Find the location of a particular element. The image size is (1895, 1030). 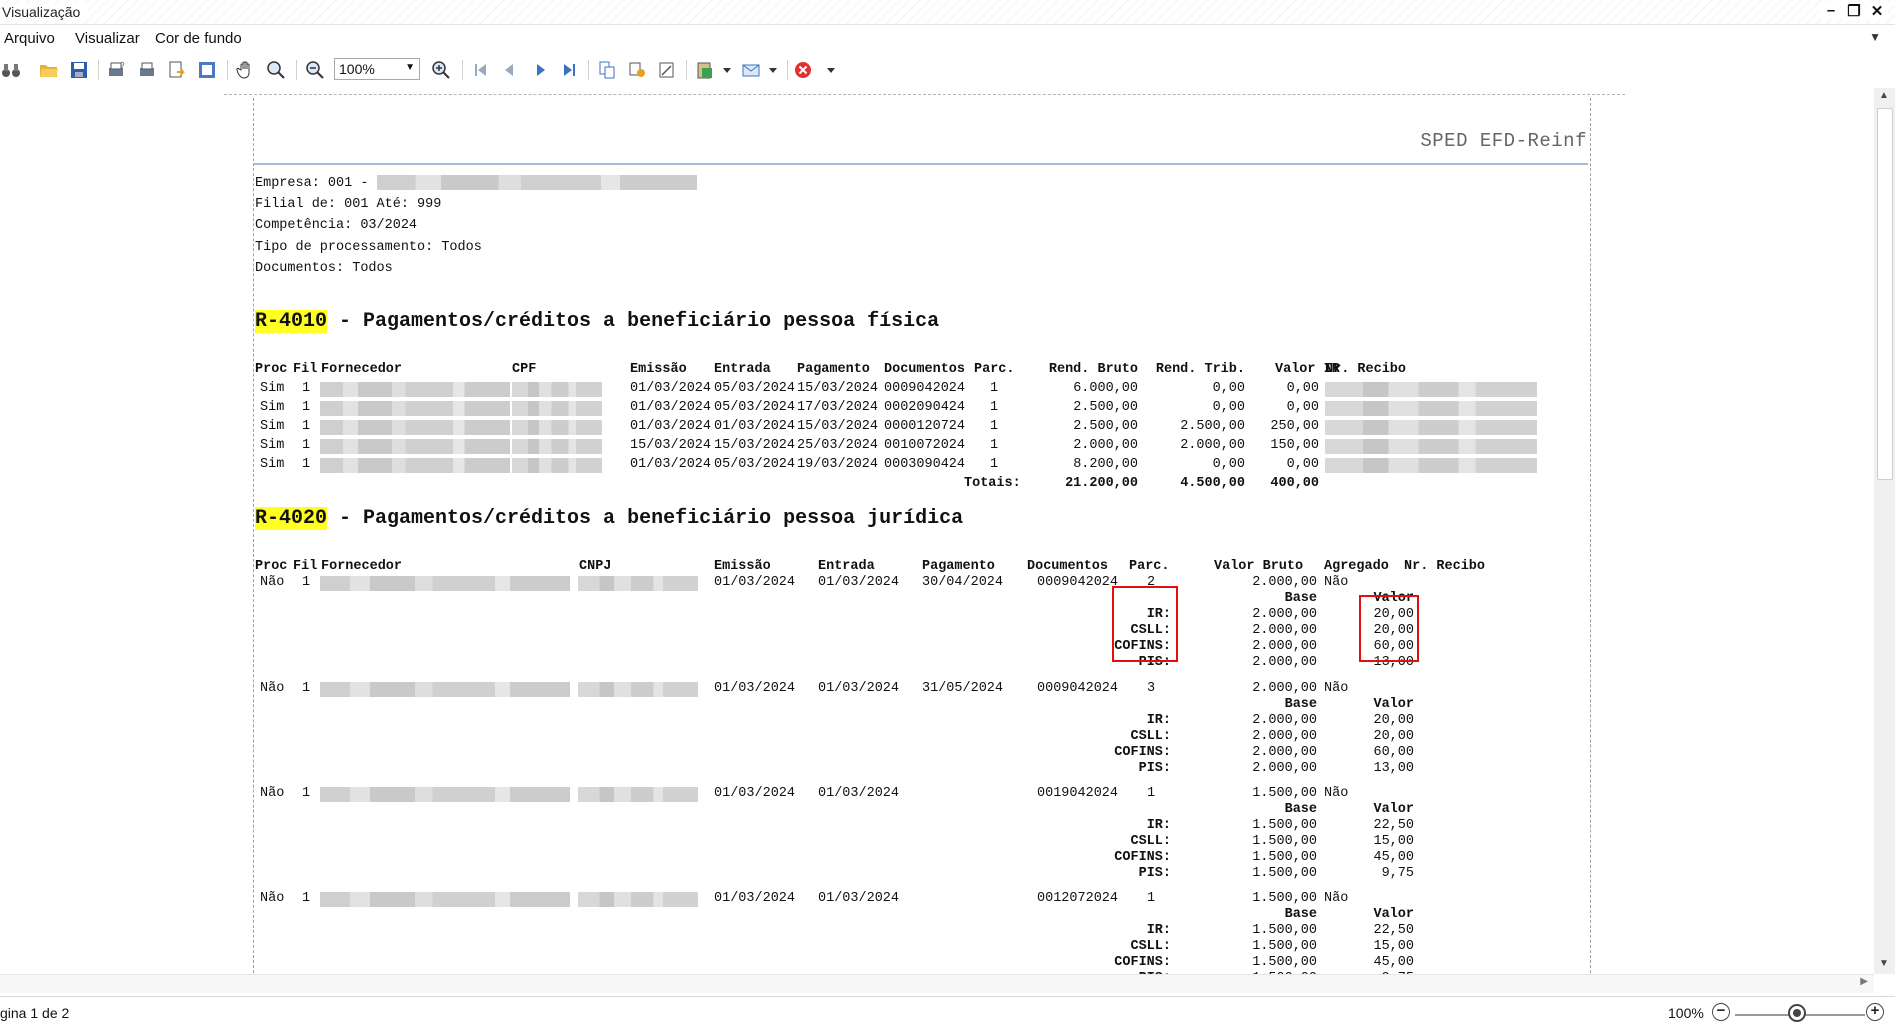

zoom-select-value: 100% is located at coordinates (357, 69).